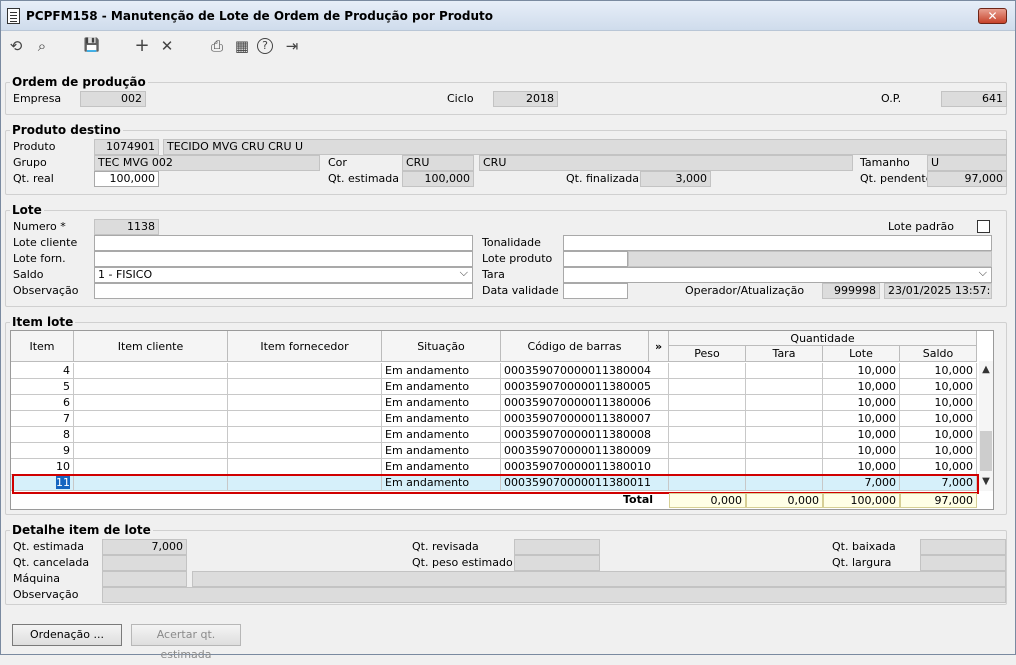 The width and height of the screenshot is (1016, 665). Describe the element at coordinates (938, 291) in the screenshot. I see `atualizacao-field: 23/01/2025 13:57:23` at that location.